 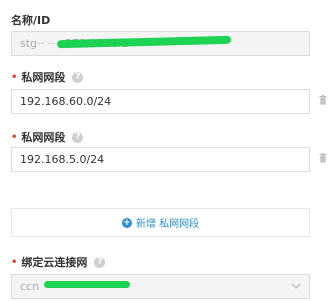 I want to click on bind-network-label-text: 绑定云连接网, so click(x=54, y=262).